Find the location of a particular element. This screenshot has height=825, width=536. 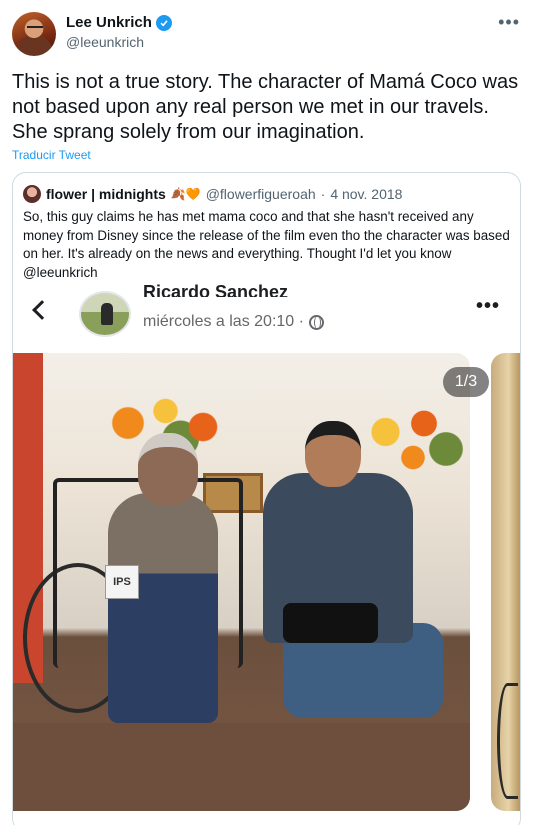

back-arrow-icon is located at coordinates (42, 310).